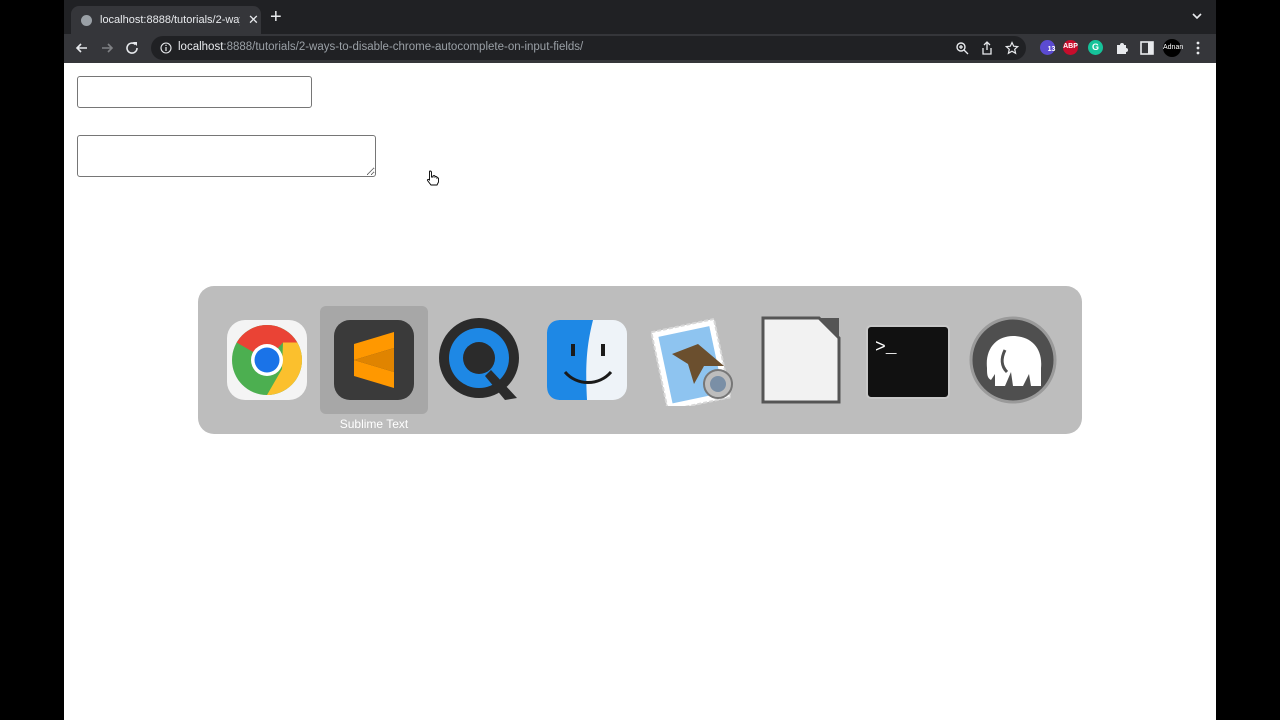  Describe the element at coordinates (1122, 48) in the screenshot. I see `extensions-puzzle-icon` at that location.